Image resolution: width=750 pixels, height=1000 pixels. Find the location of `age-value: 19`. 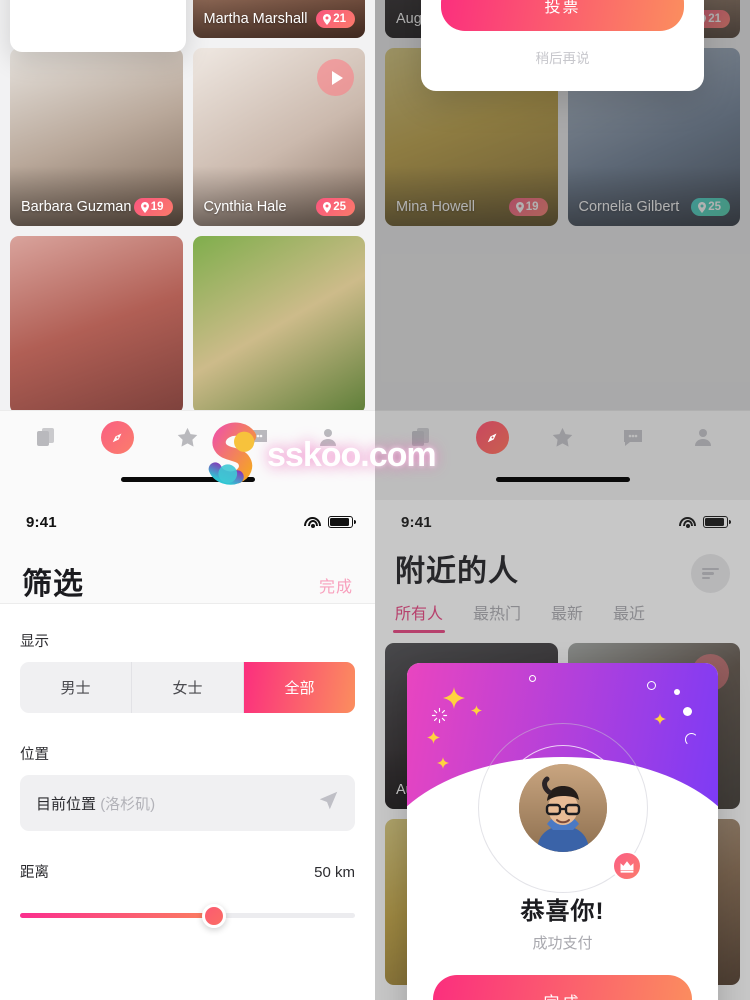

age-value: 19 is located at coordinates (157, 207).